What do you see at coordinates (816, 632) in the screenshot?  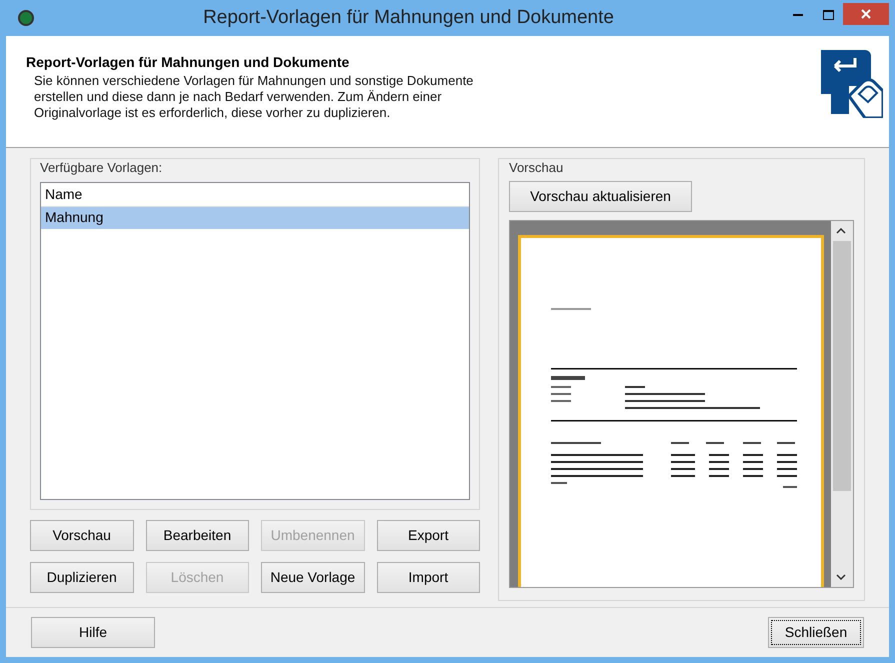 I see `close-dialog-button: Schließen` at bounding box center [816, 632].